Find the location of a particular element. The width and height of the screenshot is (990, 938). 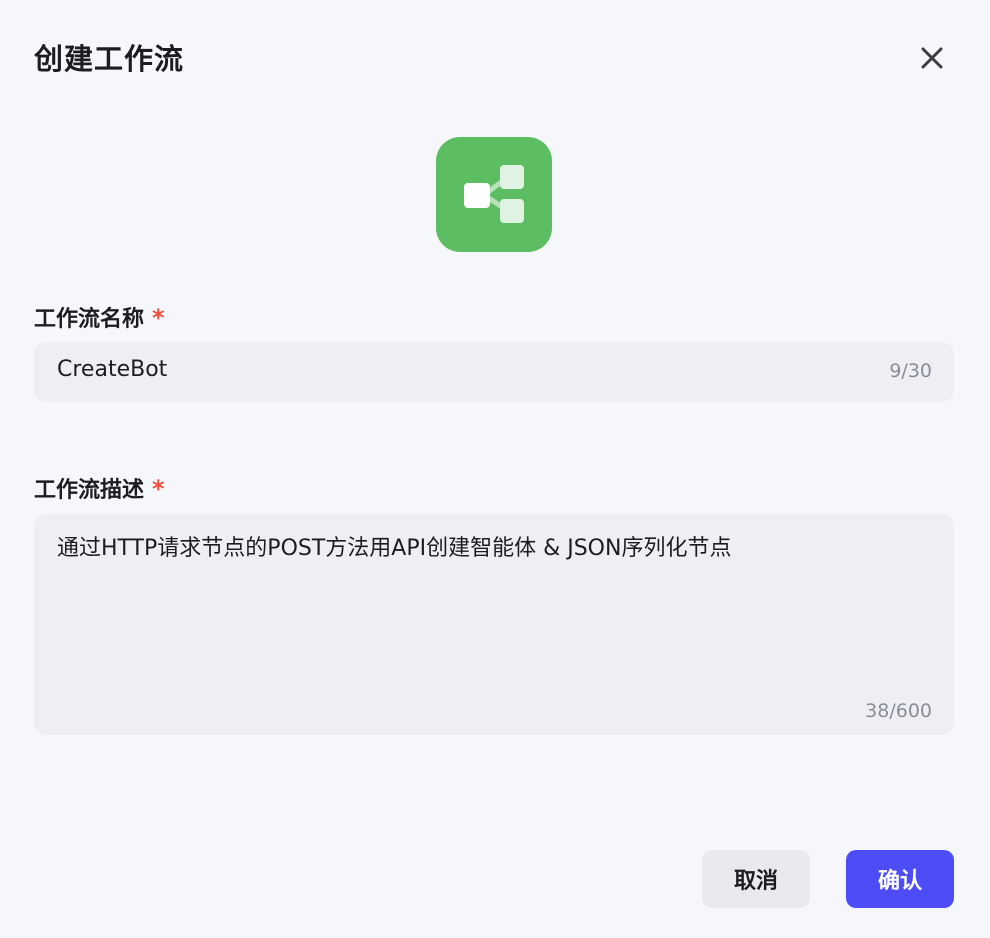

cancel-button: 取消 is located at coordinates (756, 879).